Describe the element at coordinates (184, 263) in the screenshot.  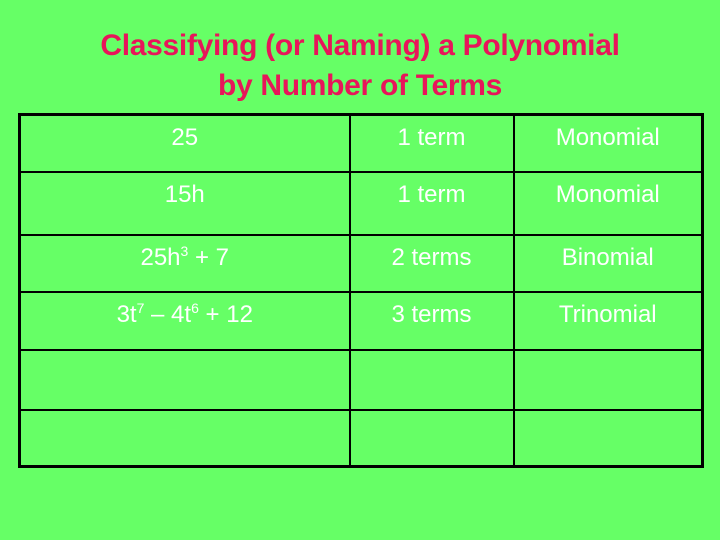
I see `expression-cell: 25h3 + 7` at that location.